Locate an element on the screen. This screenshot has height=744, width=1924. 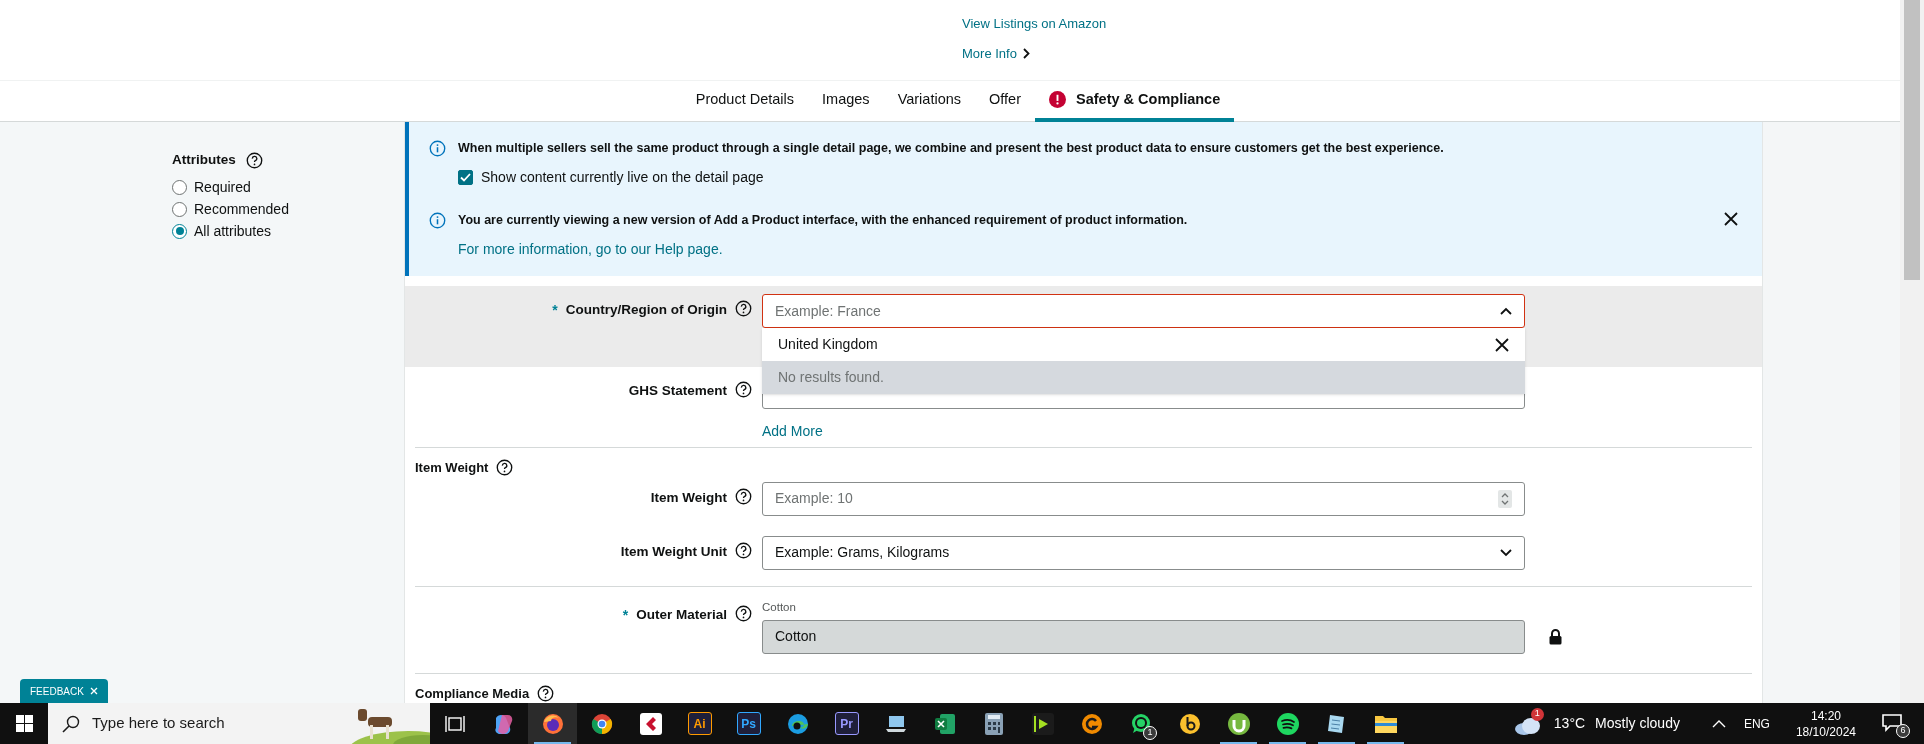
tab: Product Details is located at coordinates (745, 101).